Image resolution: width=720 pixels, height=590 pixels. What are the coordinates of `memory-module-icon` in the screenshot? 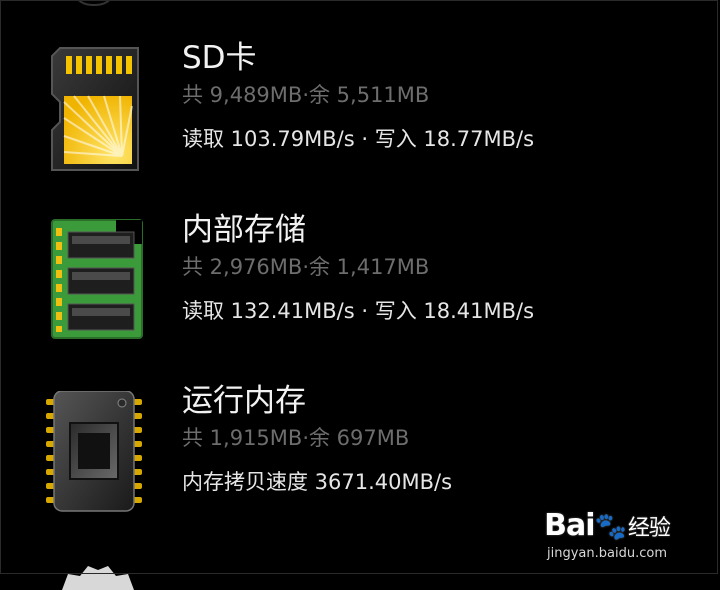 It's located at (96, 279).